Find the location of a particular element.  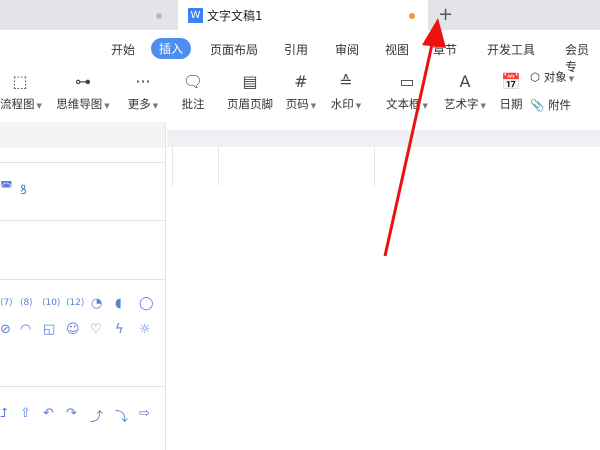

red-arrow-annotation is located at coordinates (414, 137).